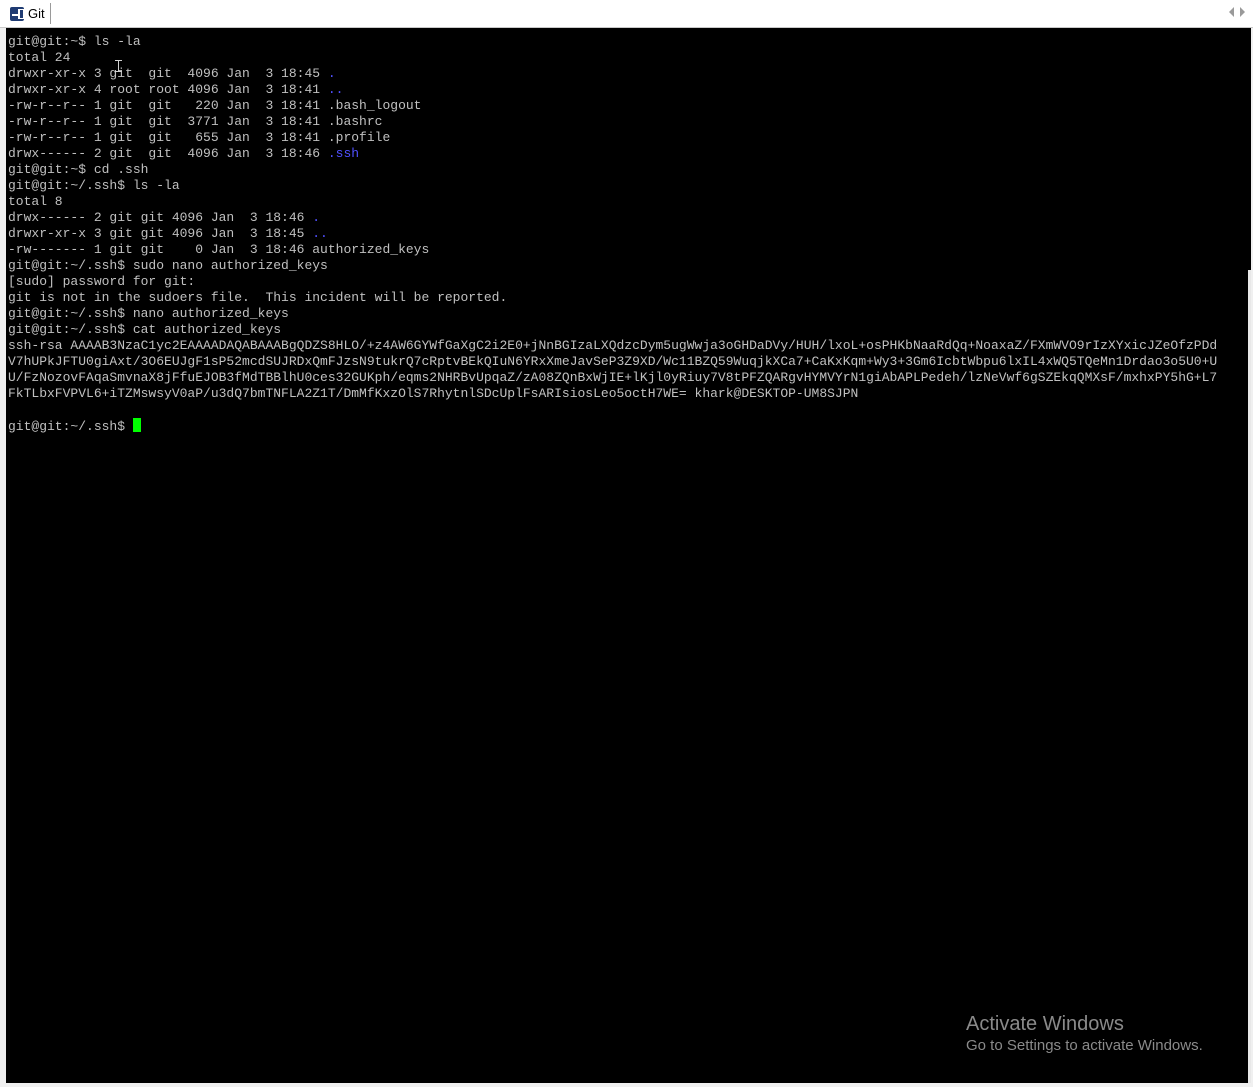 Image resolution: width=1253 pixels, height=1087 pixels. What do you see at coordinates (145, 329) in the screenshot?
I see `terminal-line-text: git@git:~/.ssh$ cat authorized_keys` at bounding box center [145, 329].